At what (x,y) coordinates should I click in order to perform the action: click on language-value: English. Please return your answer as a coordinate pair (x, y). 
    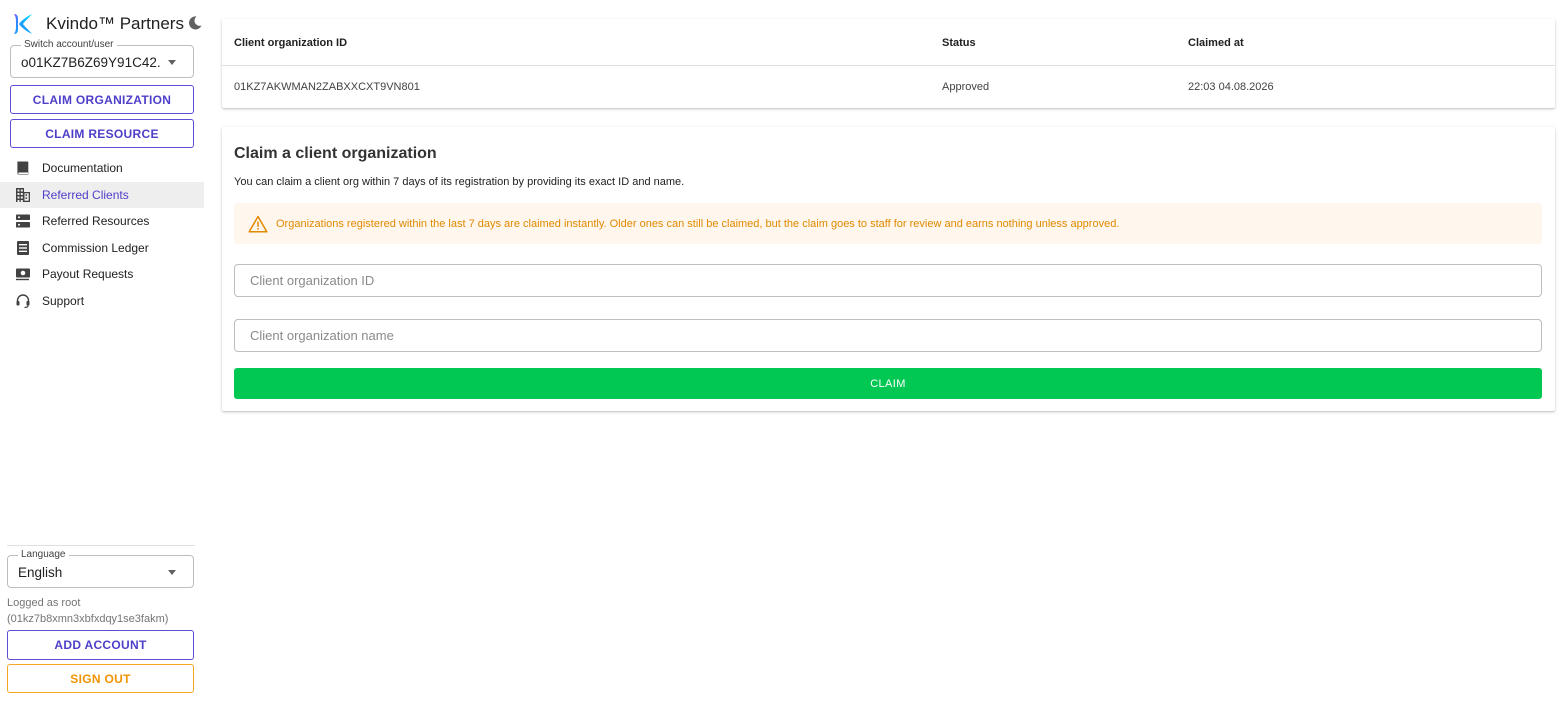
    Looking at the image, I should click on (40, 572).